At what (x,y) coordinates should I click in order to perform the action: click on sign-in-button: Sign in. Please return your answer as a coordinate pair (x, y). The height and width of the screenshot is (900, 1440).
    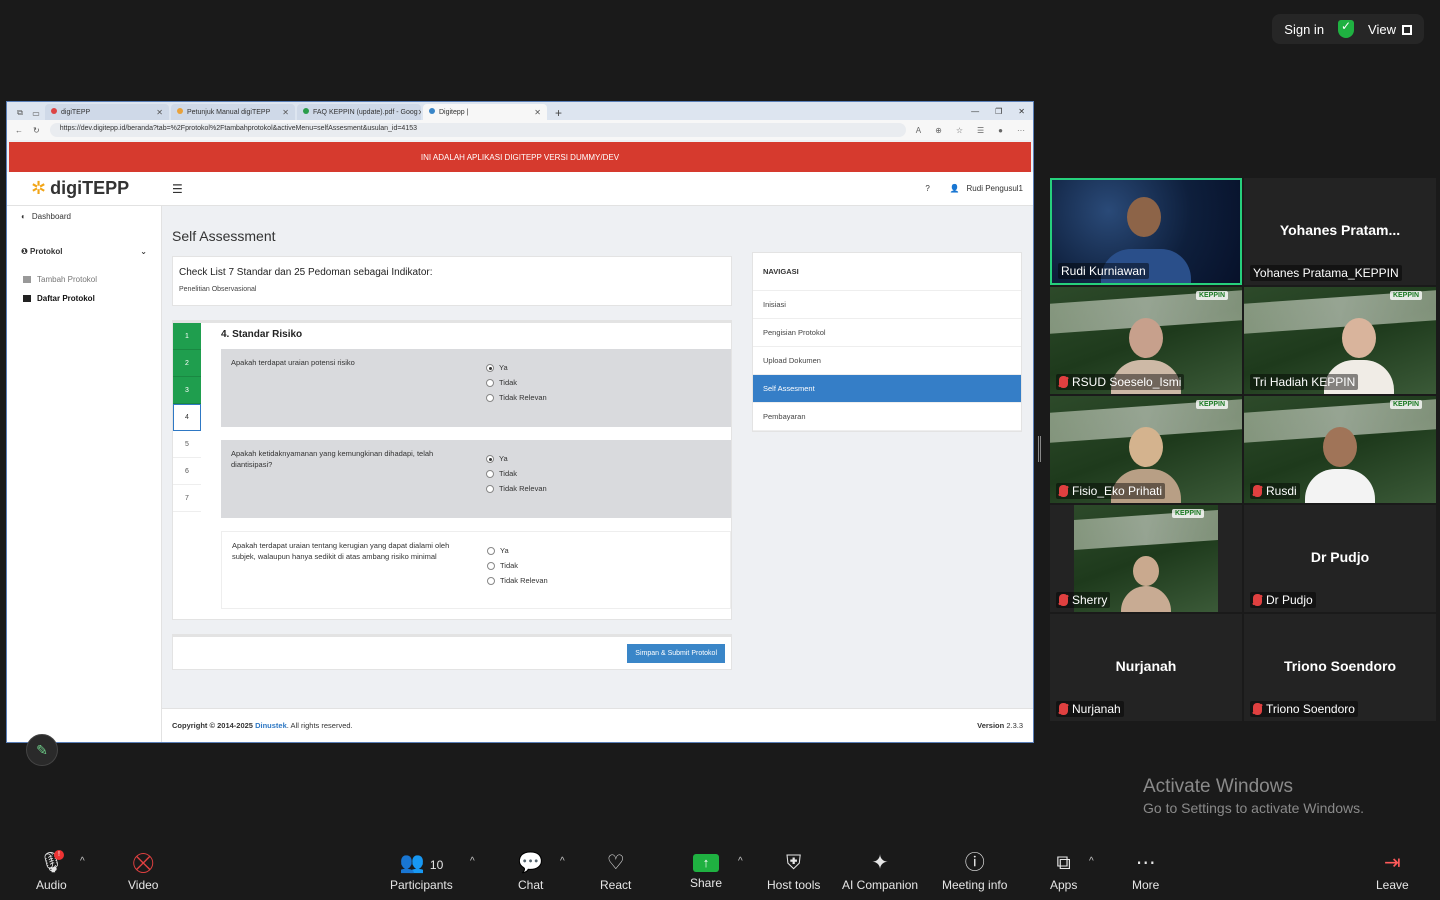
    Looking at the image, I should click on (1304, 29).